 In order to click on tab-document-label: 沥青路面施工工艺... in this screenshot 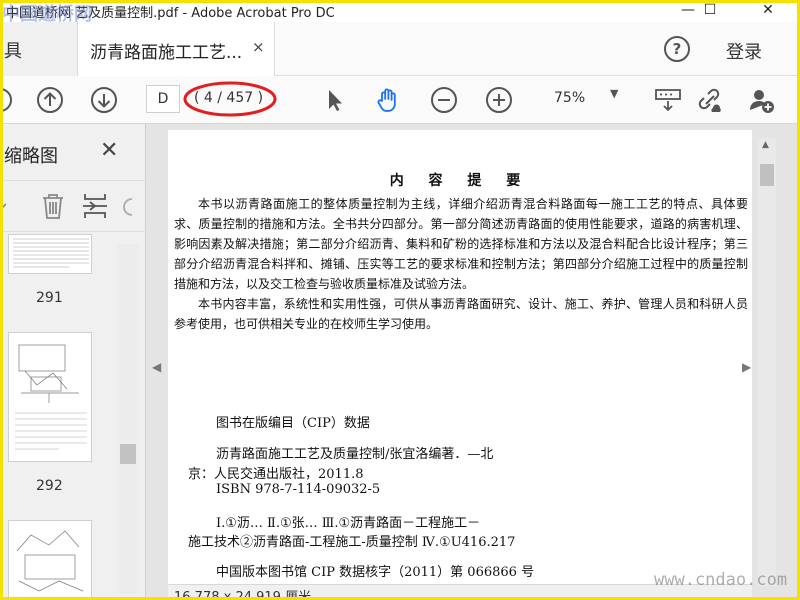, I will do `click(166, 53)`.